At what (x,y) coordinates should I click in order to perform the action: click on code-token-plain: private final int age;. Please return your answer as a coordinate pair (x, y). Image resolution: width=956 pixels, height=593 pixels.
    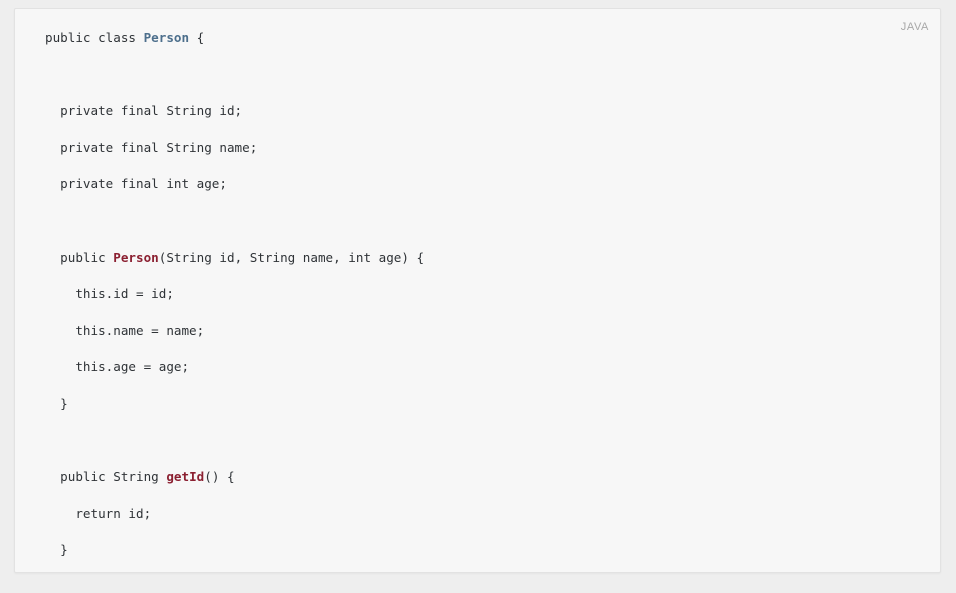
    Looking at the image, I should click on (136, 184).